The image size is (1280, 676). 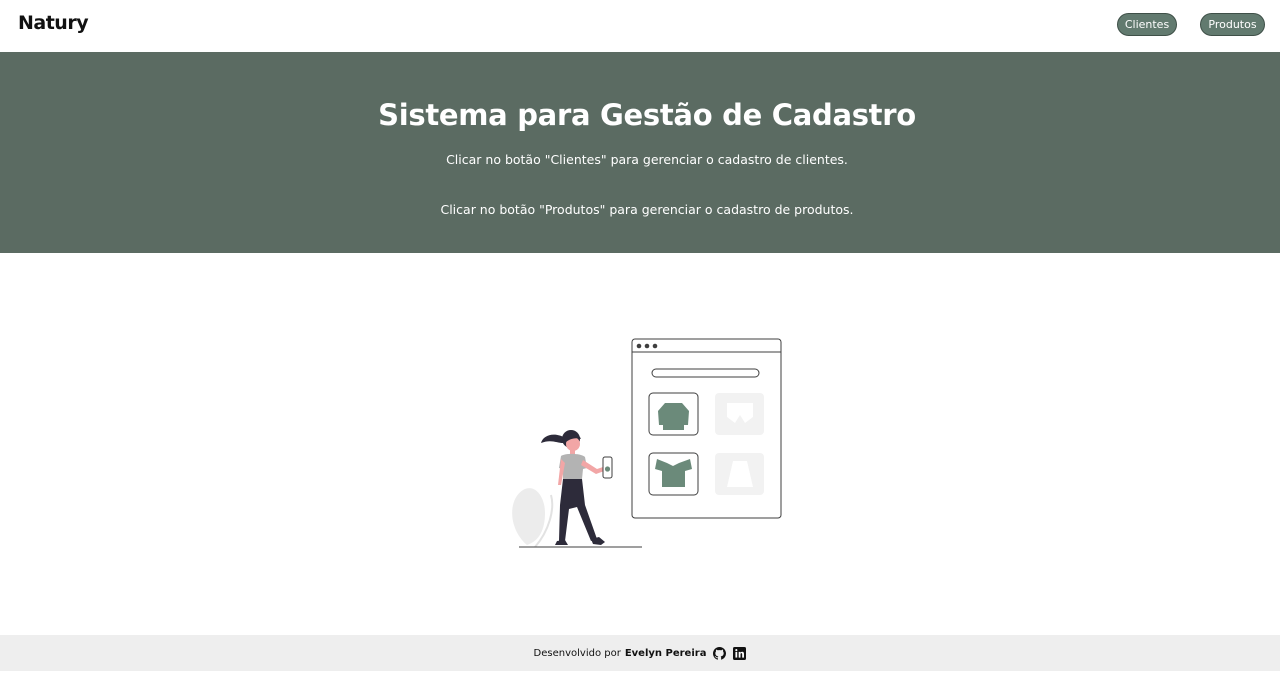 I want to click on navbar: Natury Clientes Produtos, so click(x=640, y=26).